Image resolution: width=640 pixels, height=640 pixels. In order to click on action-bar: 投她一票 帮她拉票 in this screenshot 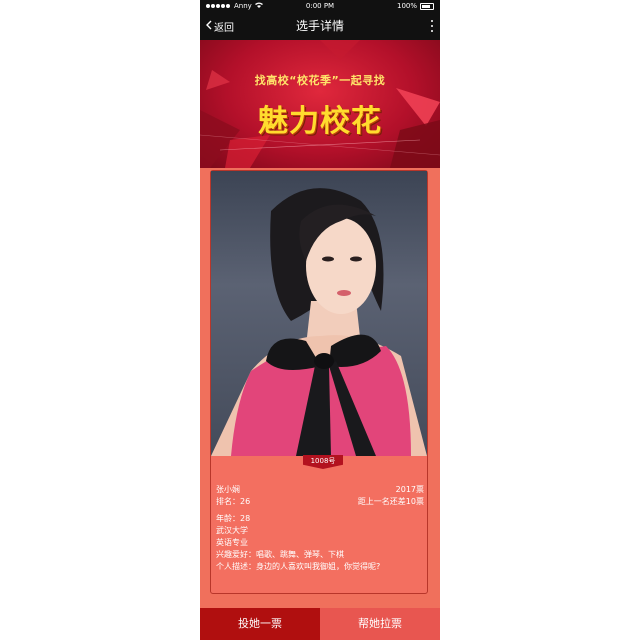, I will do `click(320, 624)`.